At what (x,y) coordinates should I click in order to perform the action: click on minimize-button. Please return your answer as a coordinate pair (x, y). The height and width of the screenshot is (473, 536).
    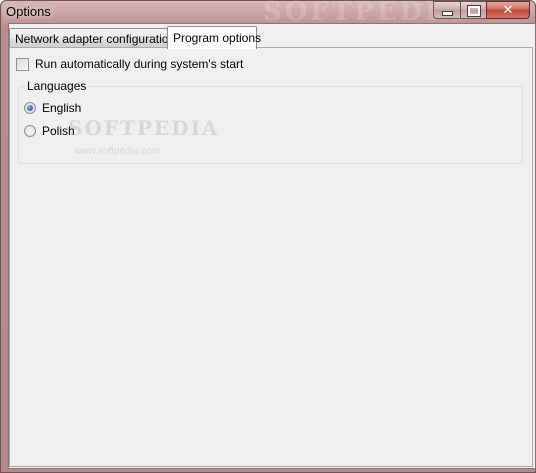
    Looking at the image, I should click on (446, 10).